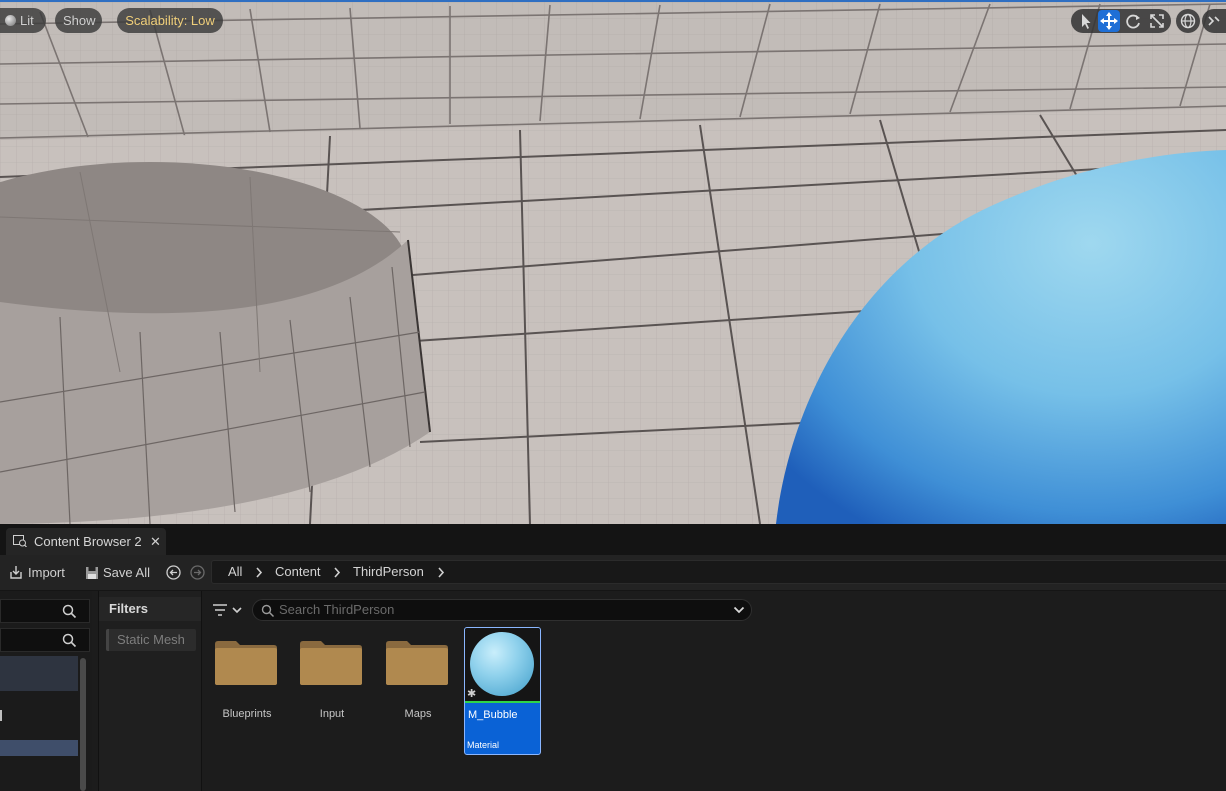  What do you see at coordinates (388, 572) in the screenshot?
I see `breadcrumb-thirdperson: ThirdPerson` at bounding box center [388, 572].